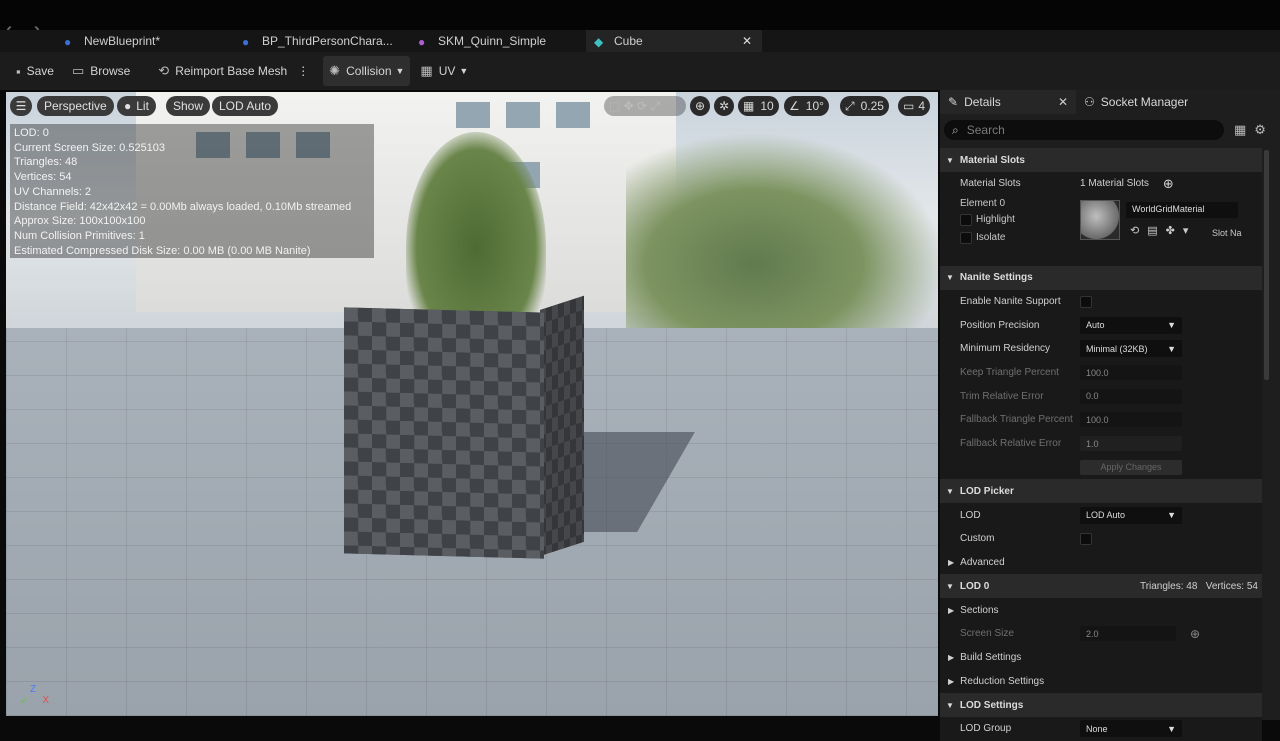 The width and height of the screenshot is (1280, 741). Describe the element at coordinates (1010, 610) in the screenshot. I see `property-label: ▶ Sections` at that location.